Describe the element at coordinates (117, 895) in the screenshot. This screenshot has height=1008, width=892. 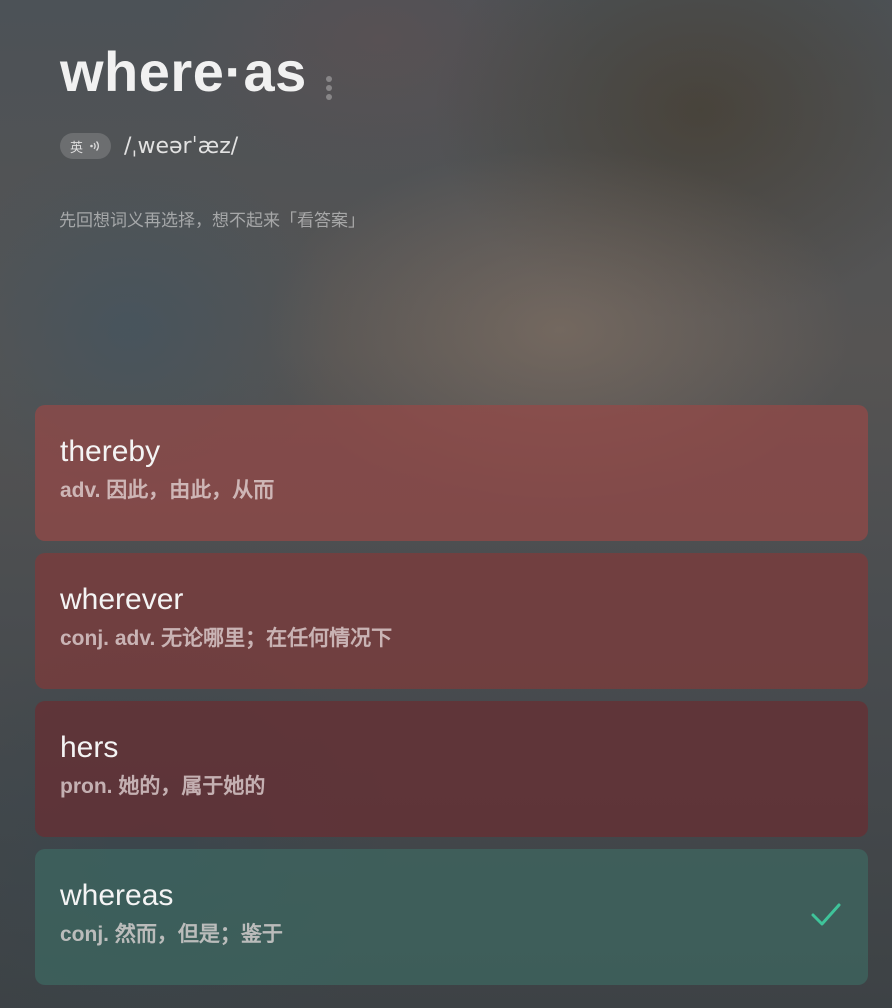
I see `option-word: whereas` at that location.